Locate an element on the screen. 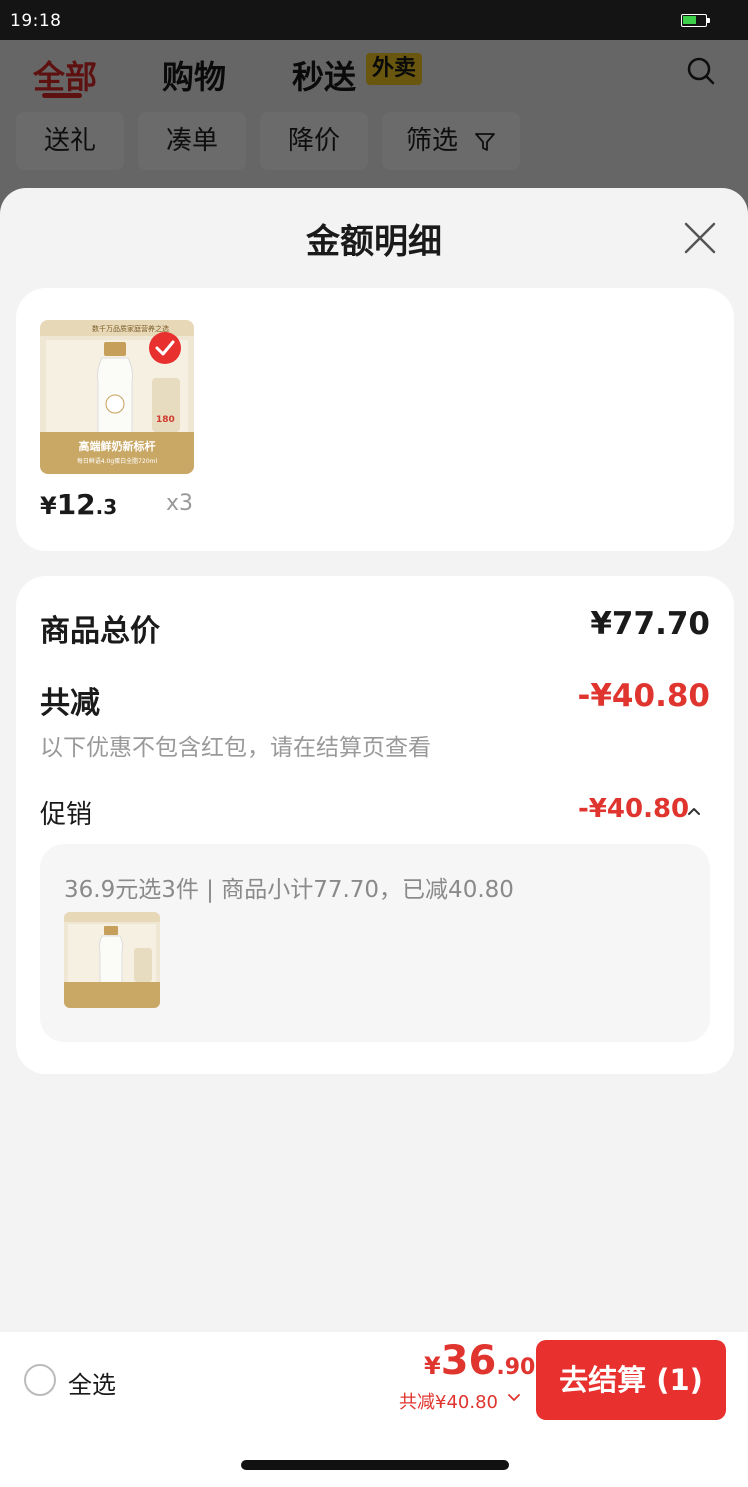 The height and width of the screenshot is (1487, 748). promo-label: 促销 is located at coordinates (66, 815).